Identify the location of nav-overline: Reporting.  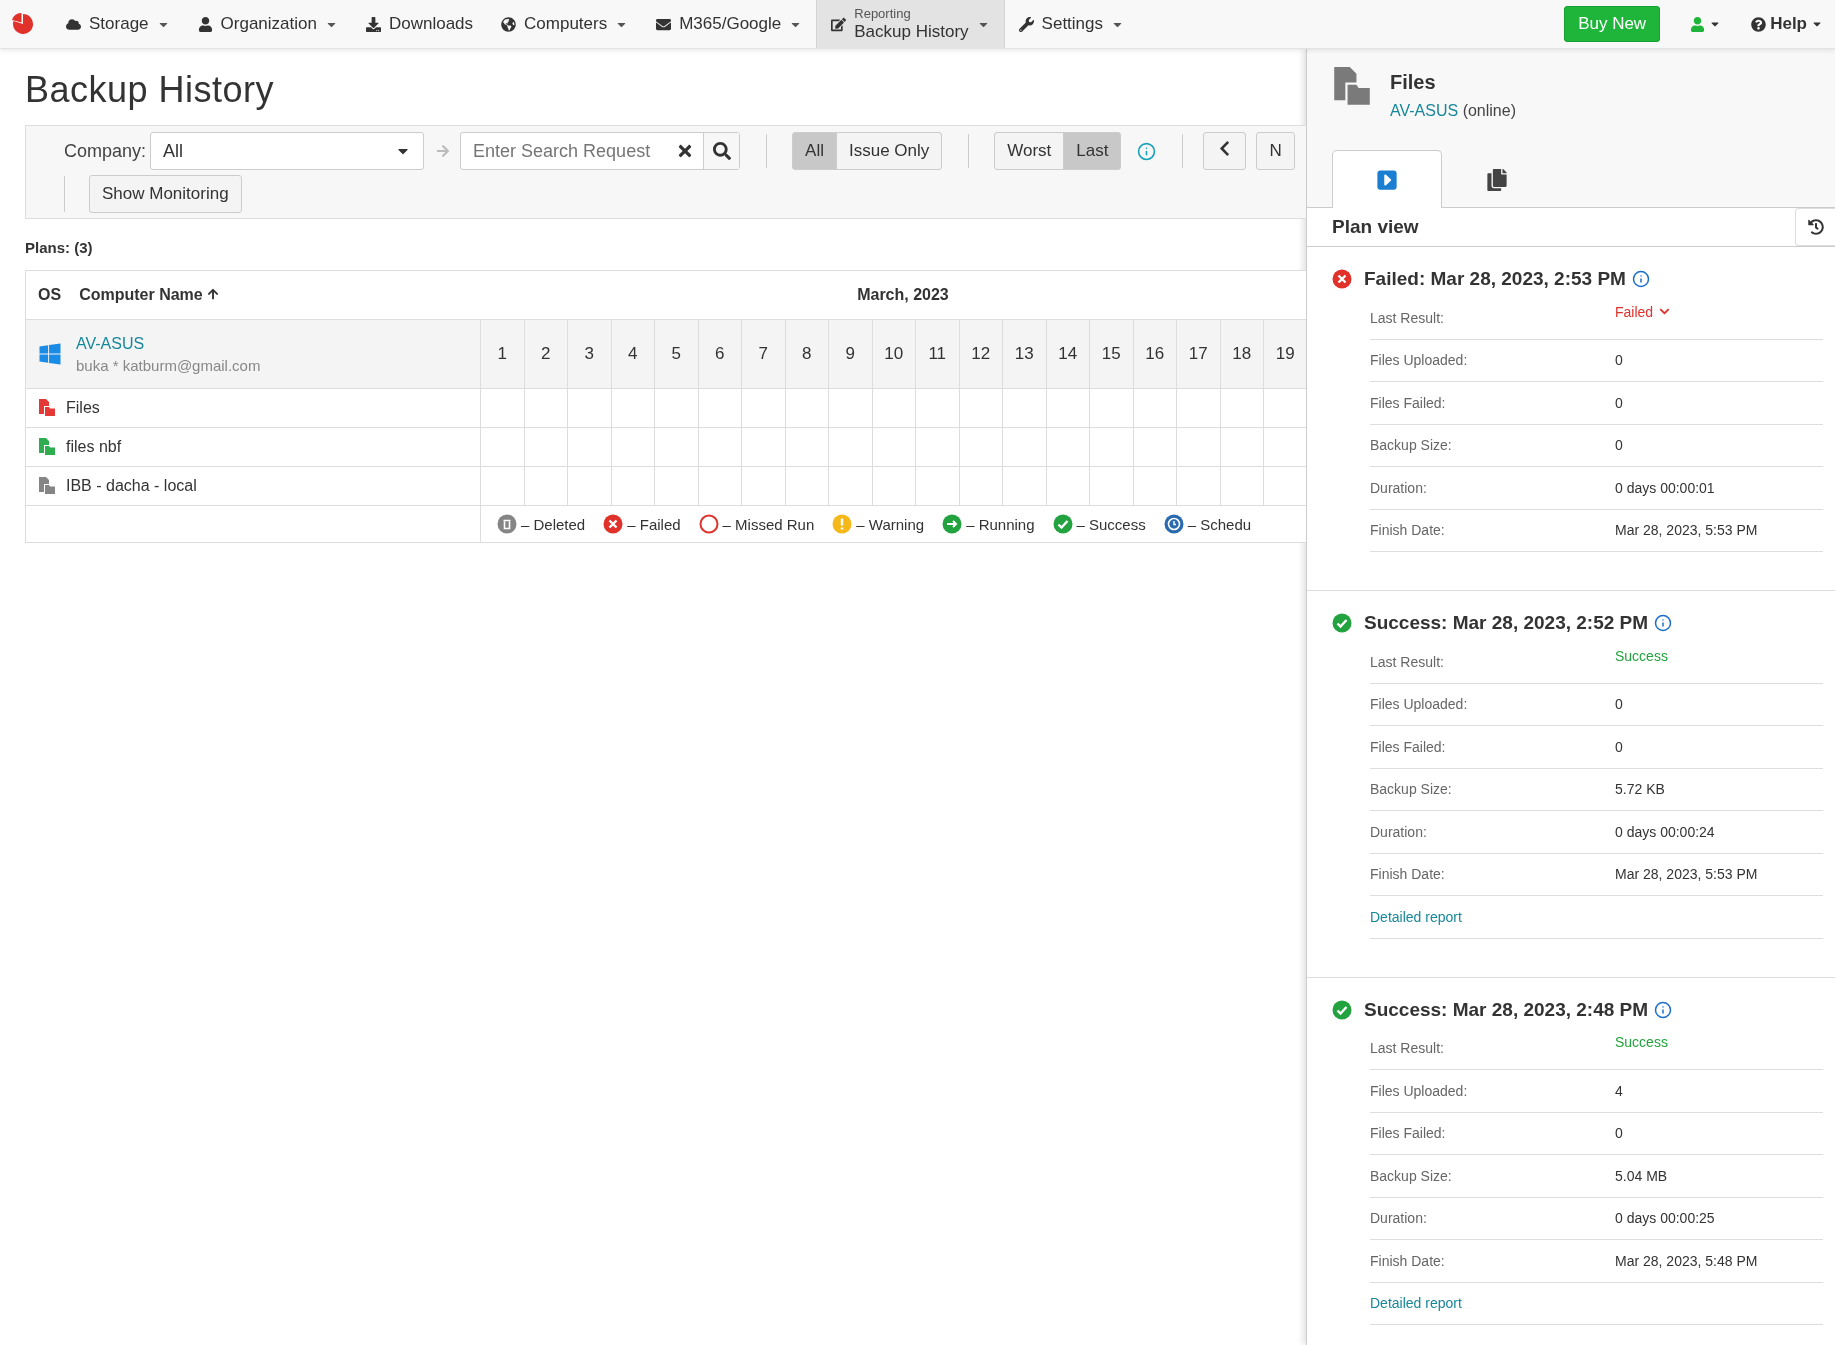
(883, 14).